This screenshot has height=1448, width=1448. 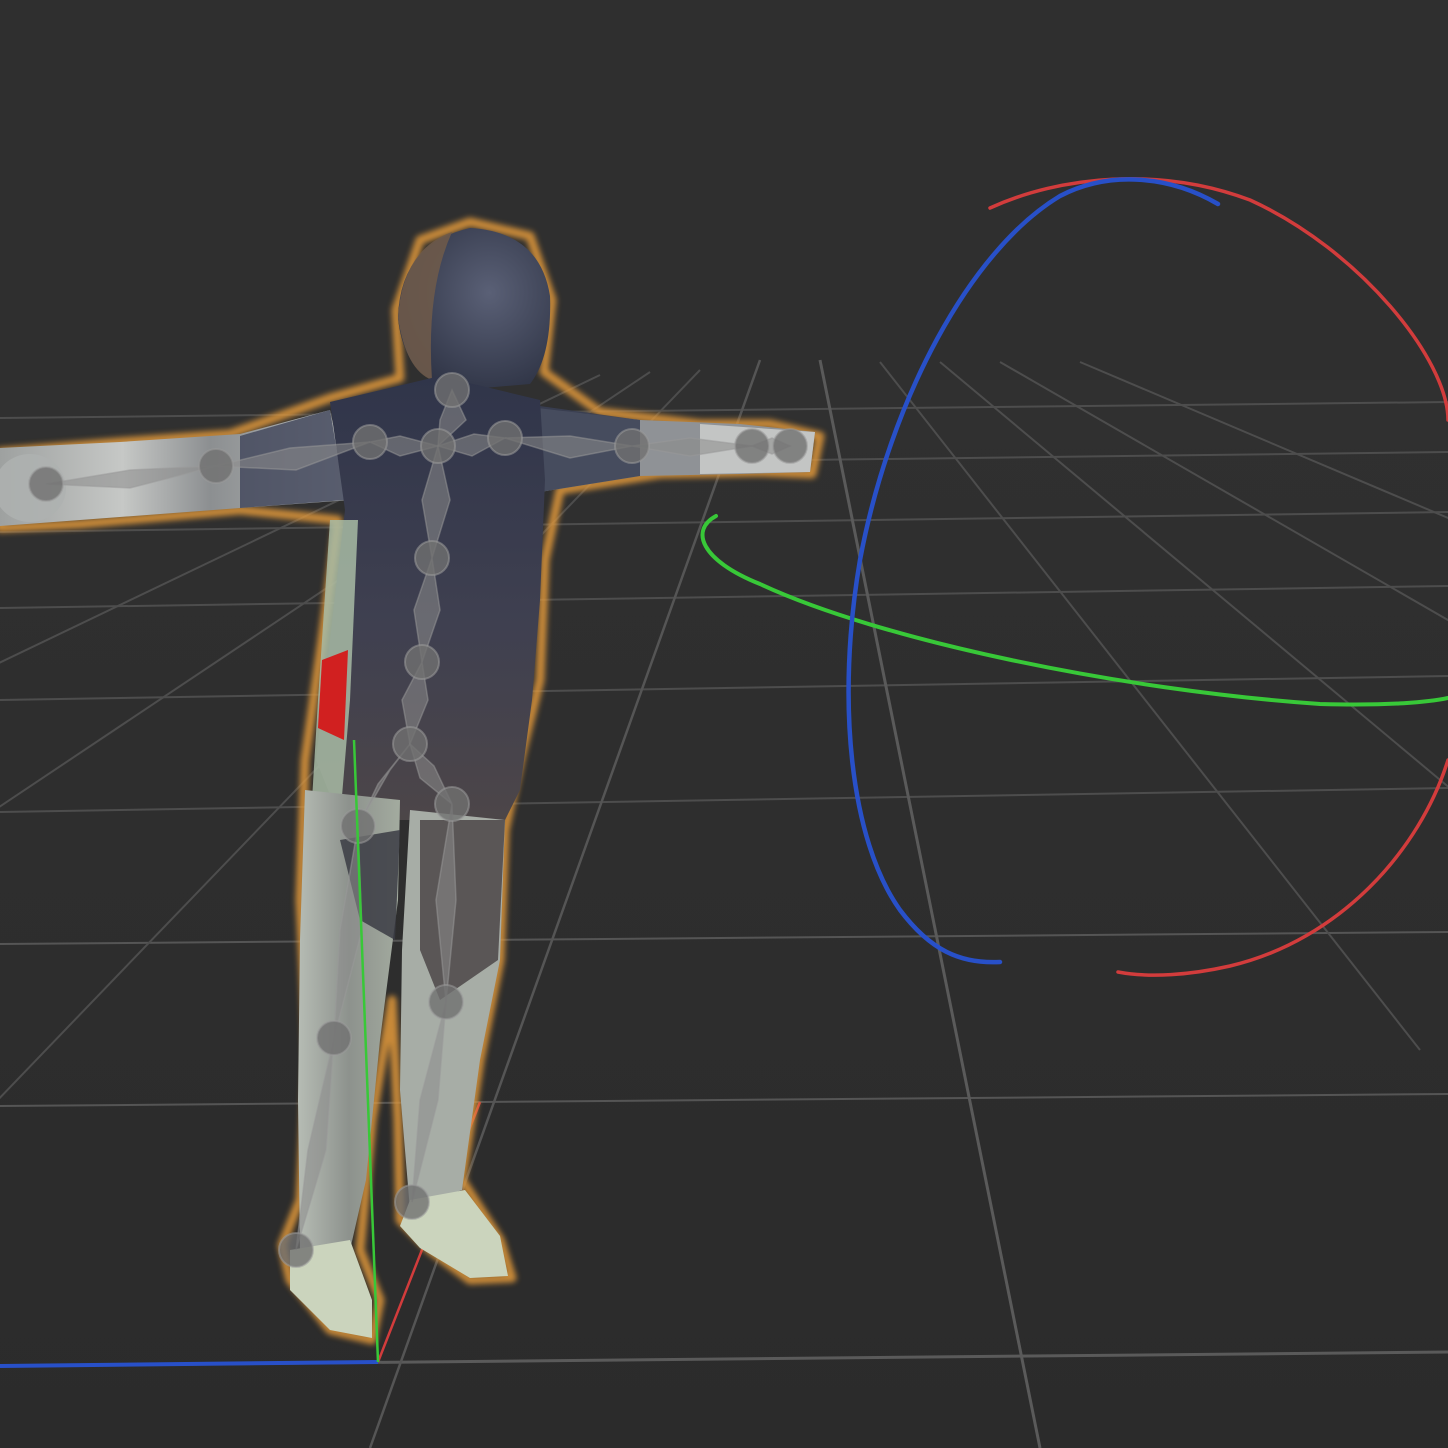 I want to click on joint-shoulder-left, so click(x=370, y=442).